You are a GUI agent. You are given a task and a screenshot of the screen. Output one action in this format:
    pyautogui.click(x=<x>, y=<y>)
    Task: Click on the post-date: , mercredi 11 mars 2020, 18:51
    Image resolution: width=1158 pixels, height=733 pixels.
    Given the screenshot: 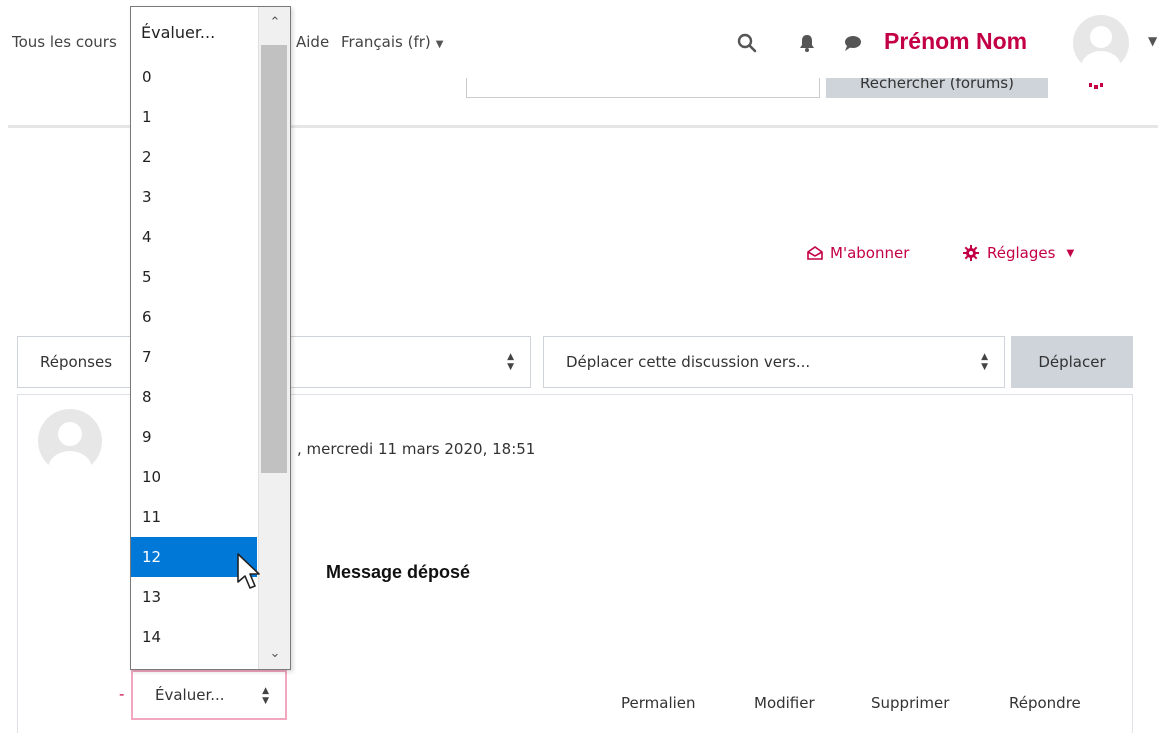 What is the action you would take?
    pyautogui.click(x=416, y=449)
    